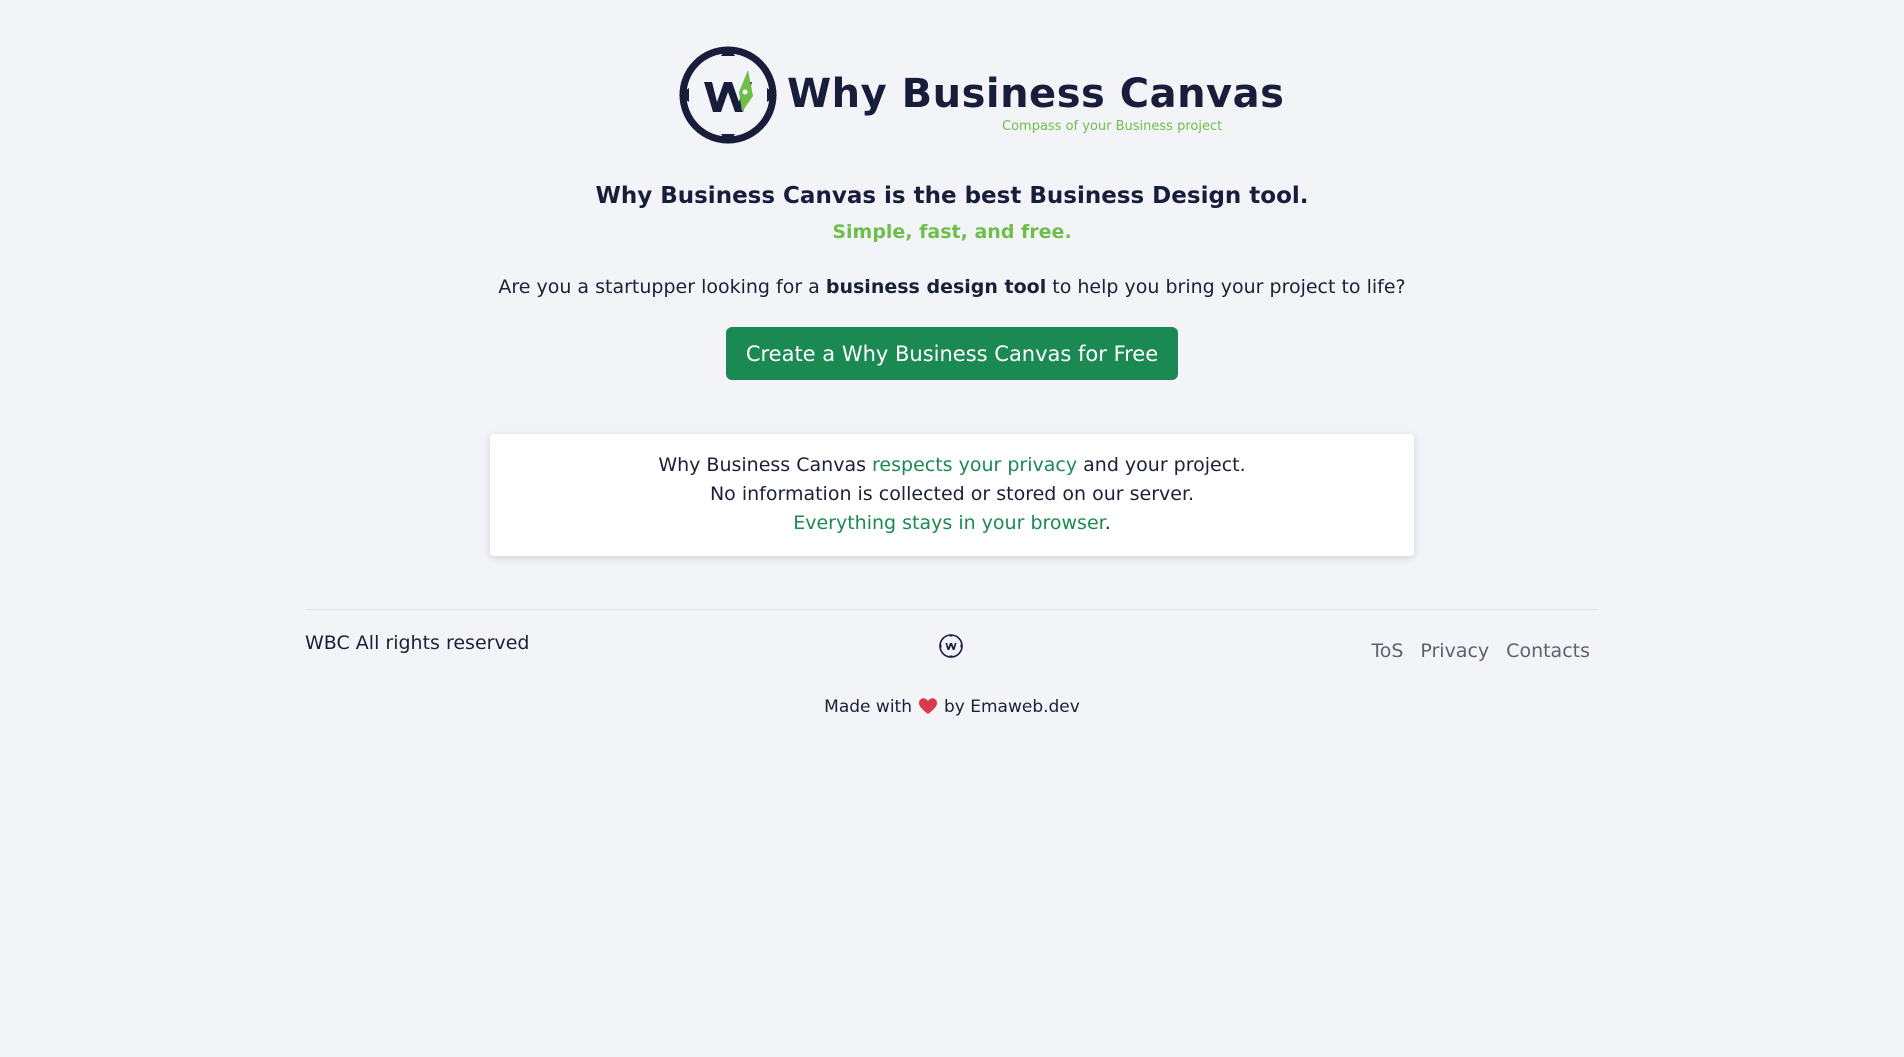 This screenshot has width=1904, height=1057. What do you see at coordinates (1112, 126) in the screenshot?
I see `brand-tagline: Compass of your Business project` at bounding box center [1112, 126].